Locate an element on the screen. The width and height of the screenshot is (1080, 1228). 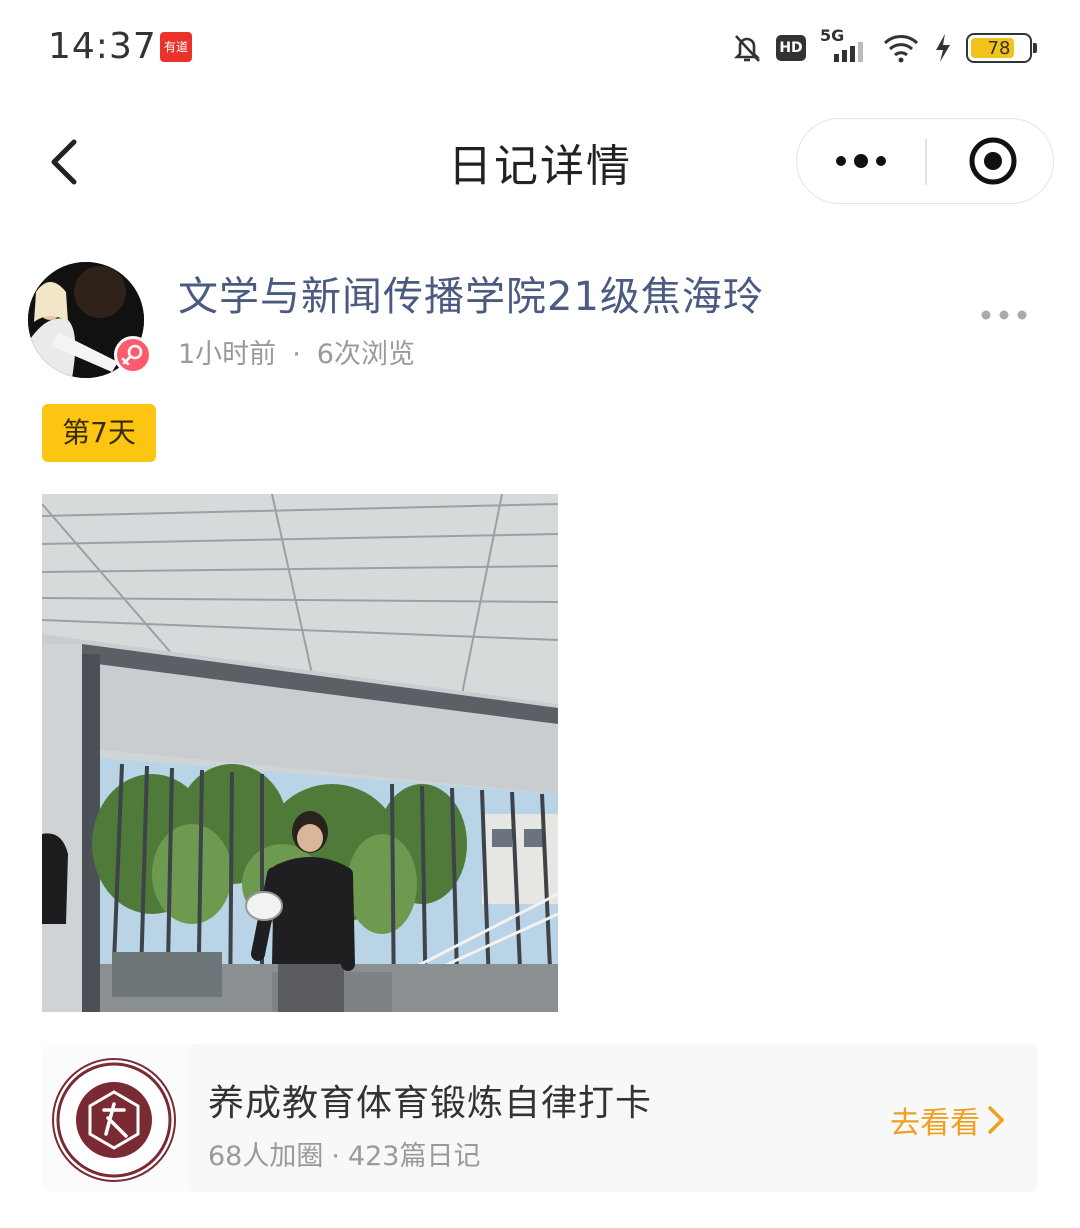
post-more-button is located at coordinates (1004, 315).